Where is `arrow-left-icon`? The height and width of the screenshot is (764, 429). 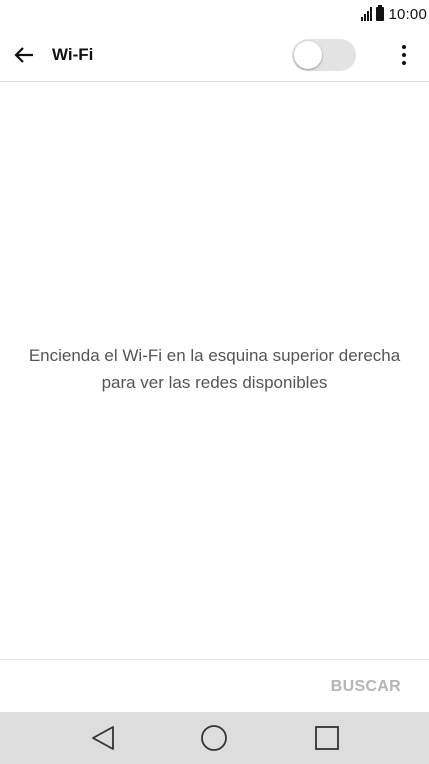
arrow-left-icon is located at coordinates (23, 55).